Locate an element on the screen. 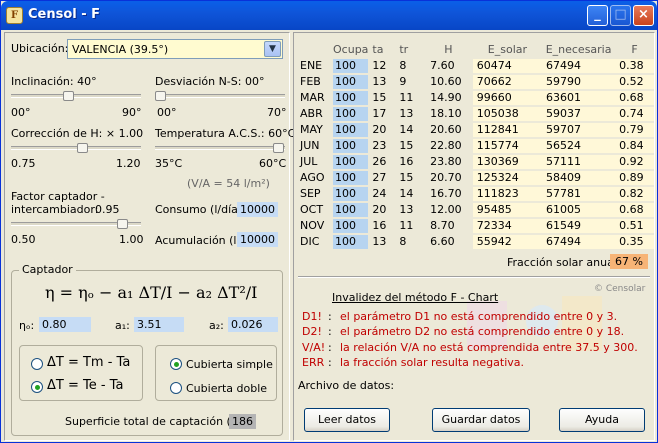 The width and height of the screenshot is (658, 443). ta-cell: 17 is located at coordinates (379, 113).